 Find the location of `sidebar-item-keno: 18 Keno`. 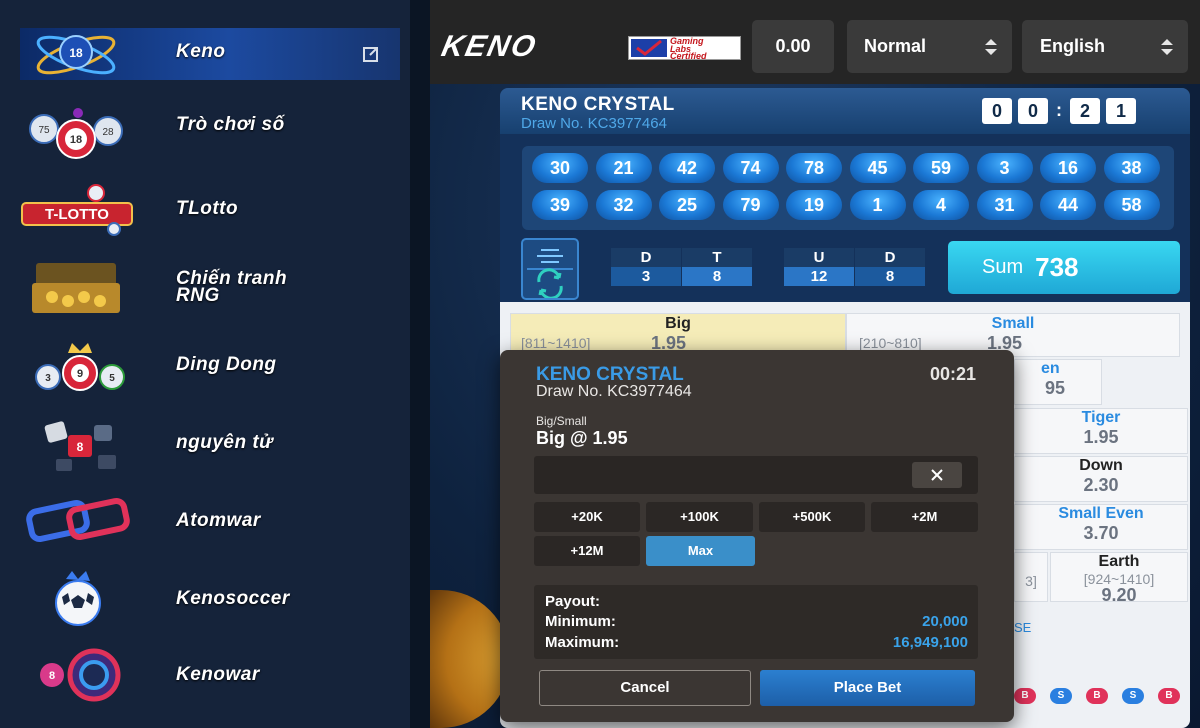

sidebar-item-keno: 18 Keno is located at coordinates (205, 65).